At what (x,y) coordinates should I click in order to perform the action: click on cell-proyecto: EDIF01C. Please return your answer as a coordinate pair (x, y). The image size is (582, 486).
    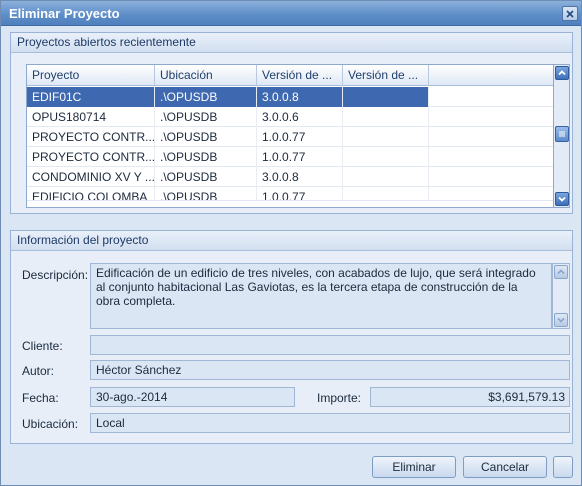
    Looking at the image, I should click on (91, 97).